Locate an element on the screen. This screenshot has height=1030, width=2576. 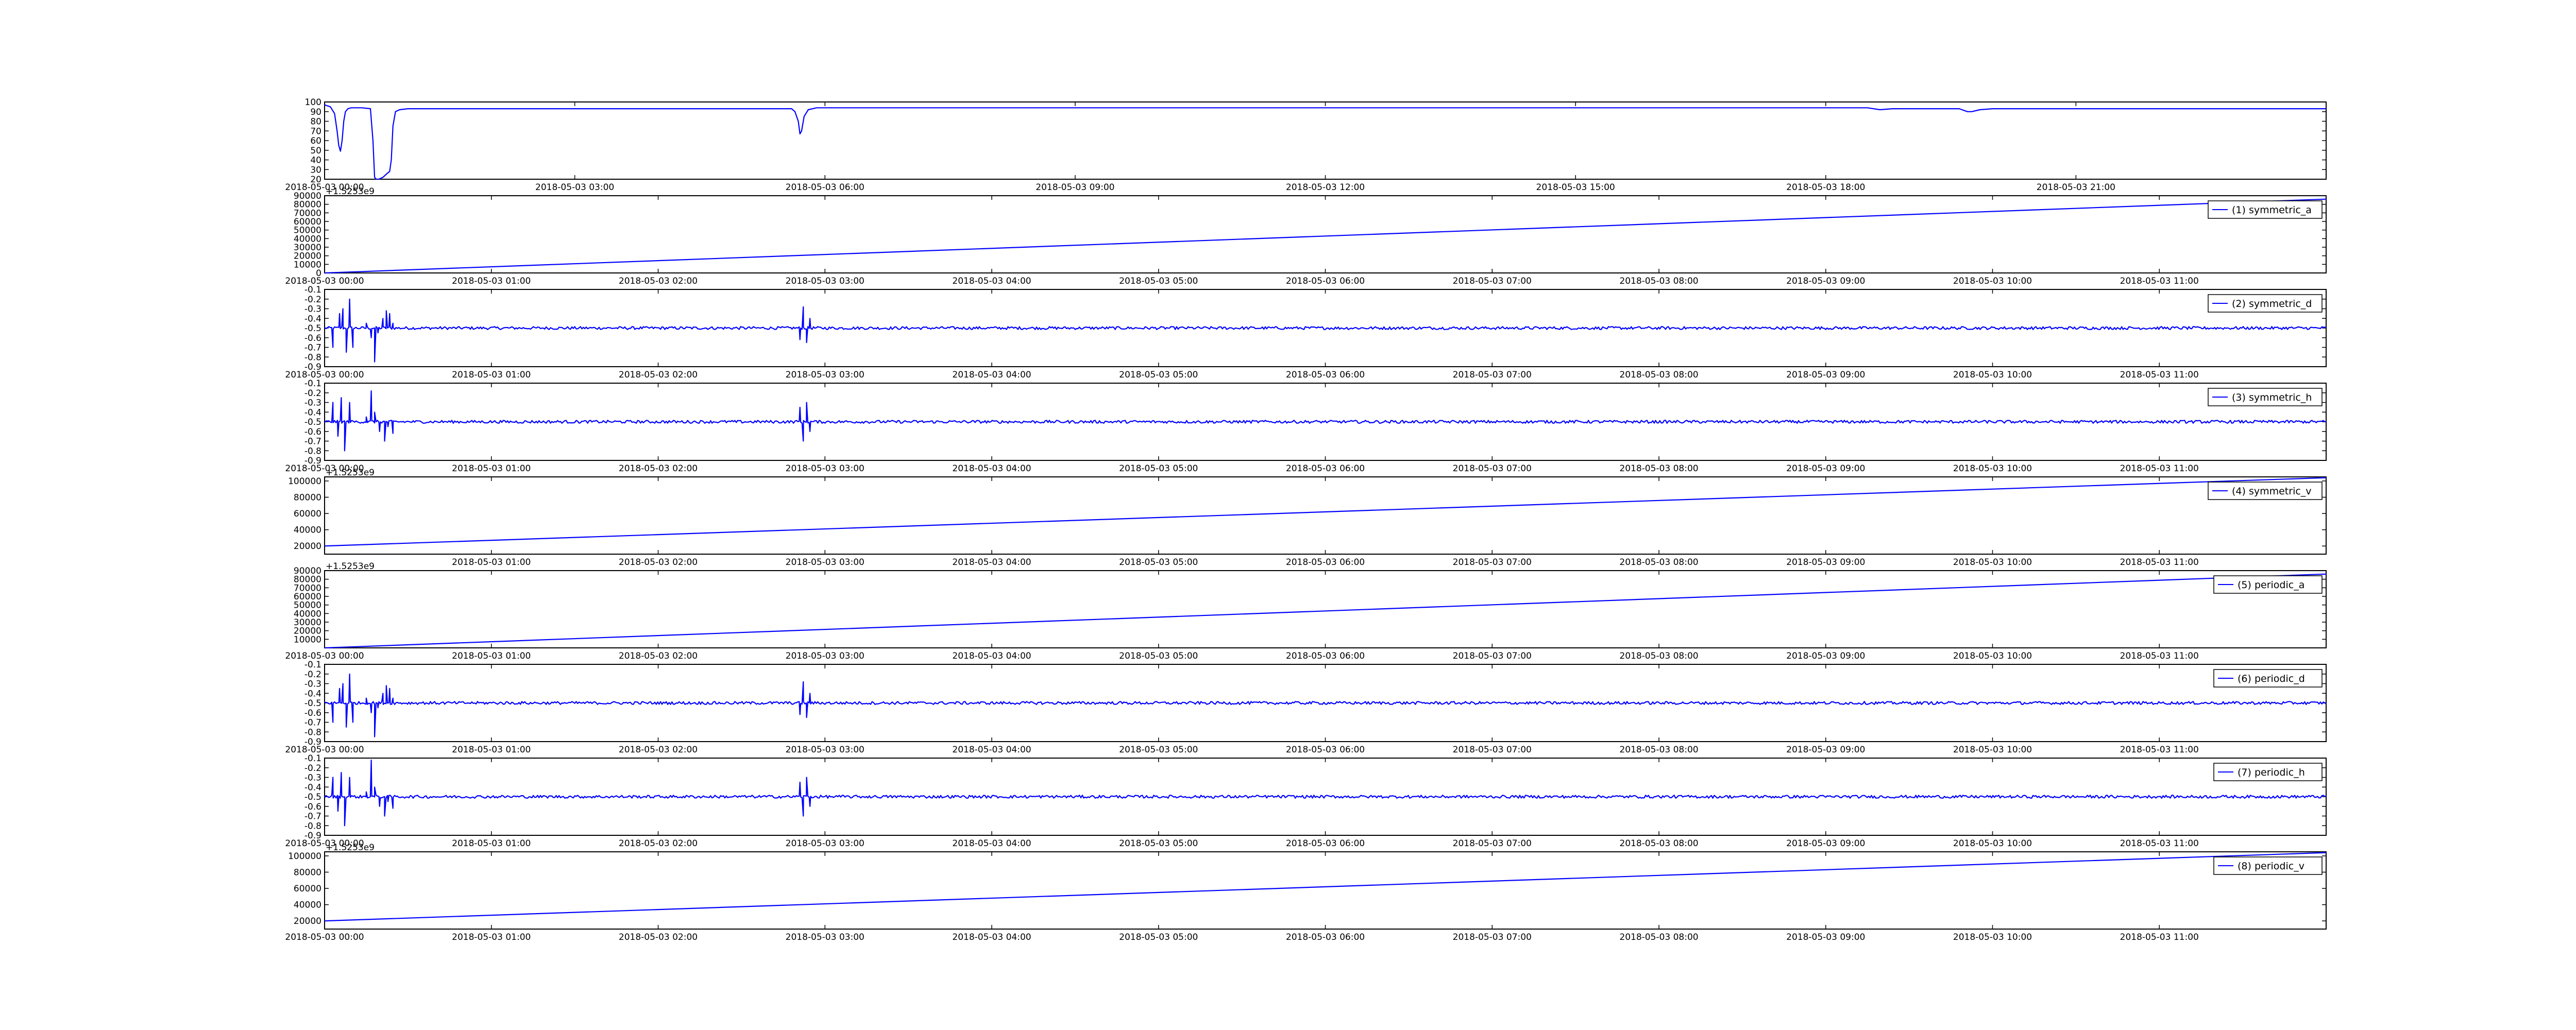
legend-label: (3) symmetric_h is located at coordinates (2272, 398).